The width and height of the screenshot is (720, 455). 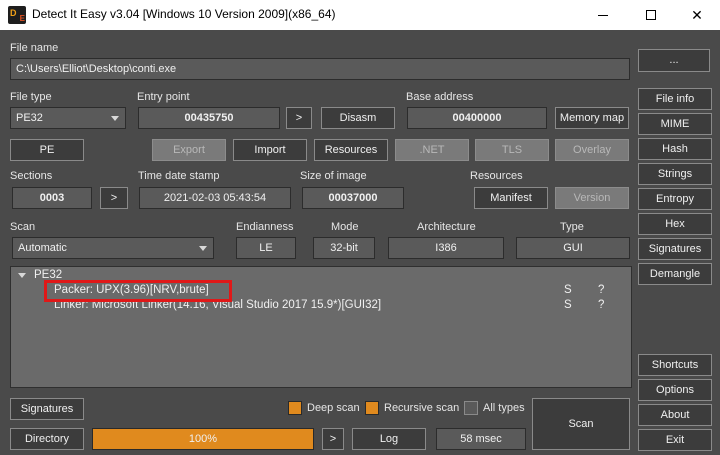 I want to click on sections-value: 0003, so click(x=52, y=198).